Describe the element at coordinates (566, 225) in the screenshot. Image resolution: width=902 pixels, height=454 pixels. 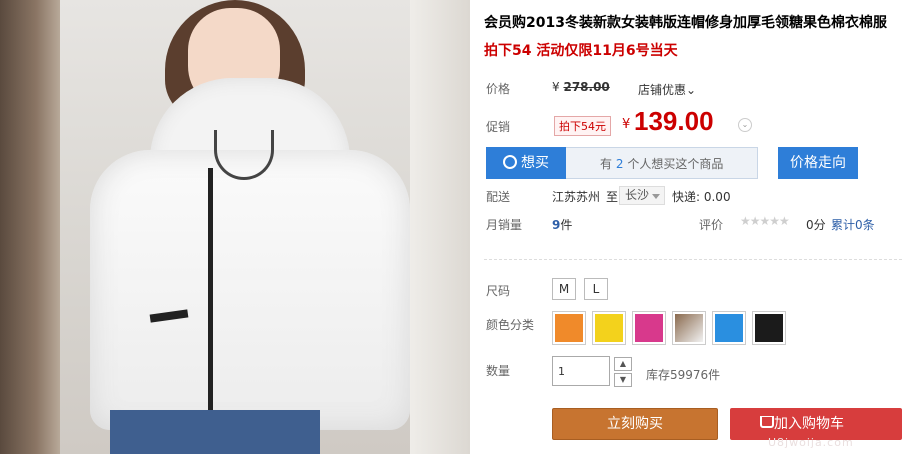
I see `sales-unit: 件` at that location.